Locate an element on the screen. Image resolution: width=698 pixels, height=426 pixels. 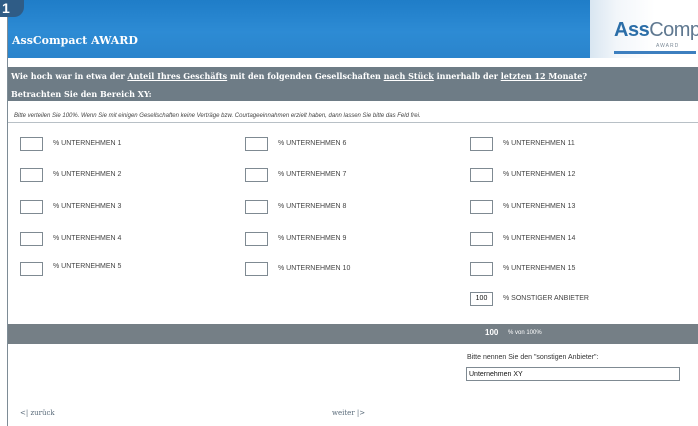
share-label: % UNTERNEHMEN 9 is located at coordinates (312, 238).